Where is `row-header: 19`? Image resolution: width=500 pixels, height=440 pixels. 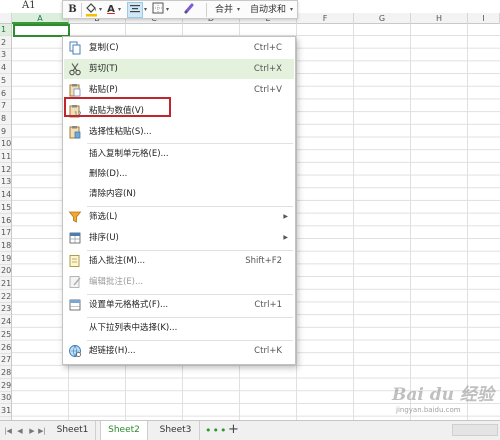
row-header: 19 is located at coordinates (5, 259).